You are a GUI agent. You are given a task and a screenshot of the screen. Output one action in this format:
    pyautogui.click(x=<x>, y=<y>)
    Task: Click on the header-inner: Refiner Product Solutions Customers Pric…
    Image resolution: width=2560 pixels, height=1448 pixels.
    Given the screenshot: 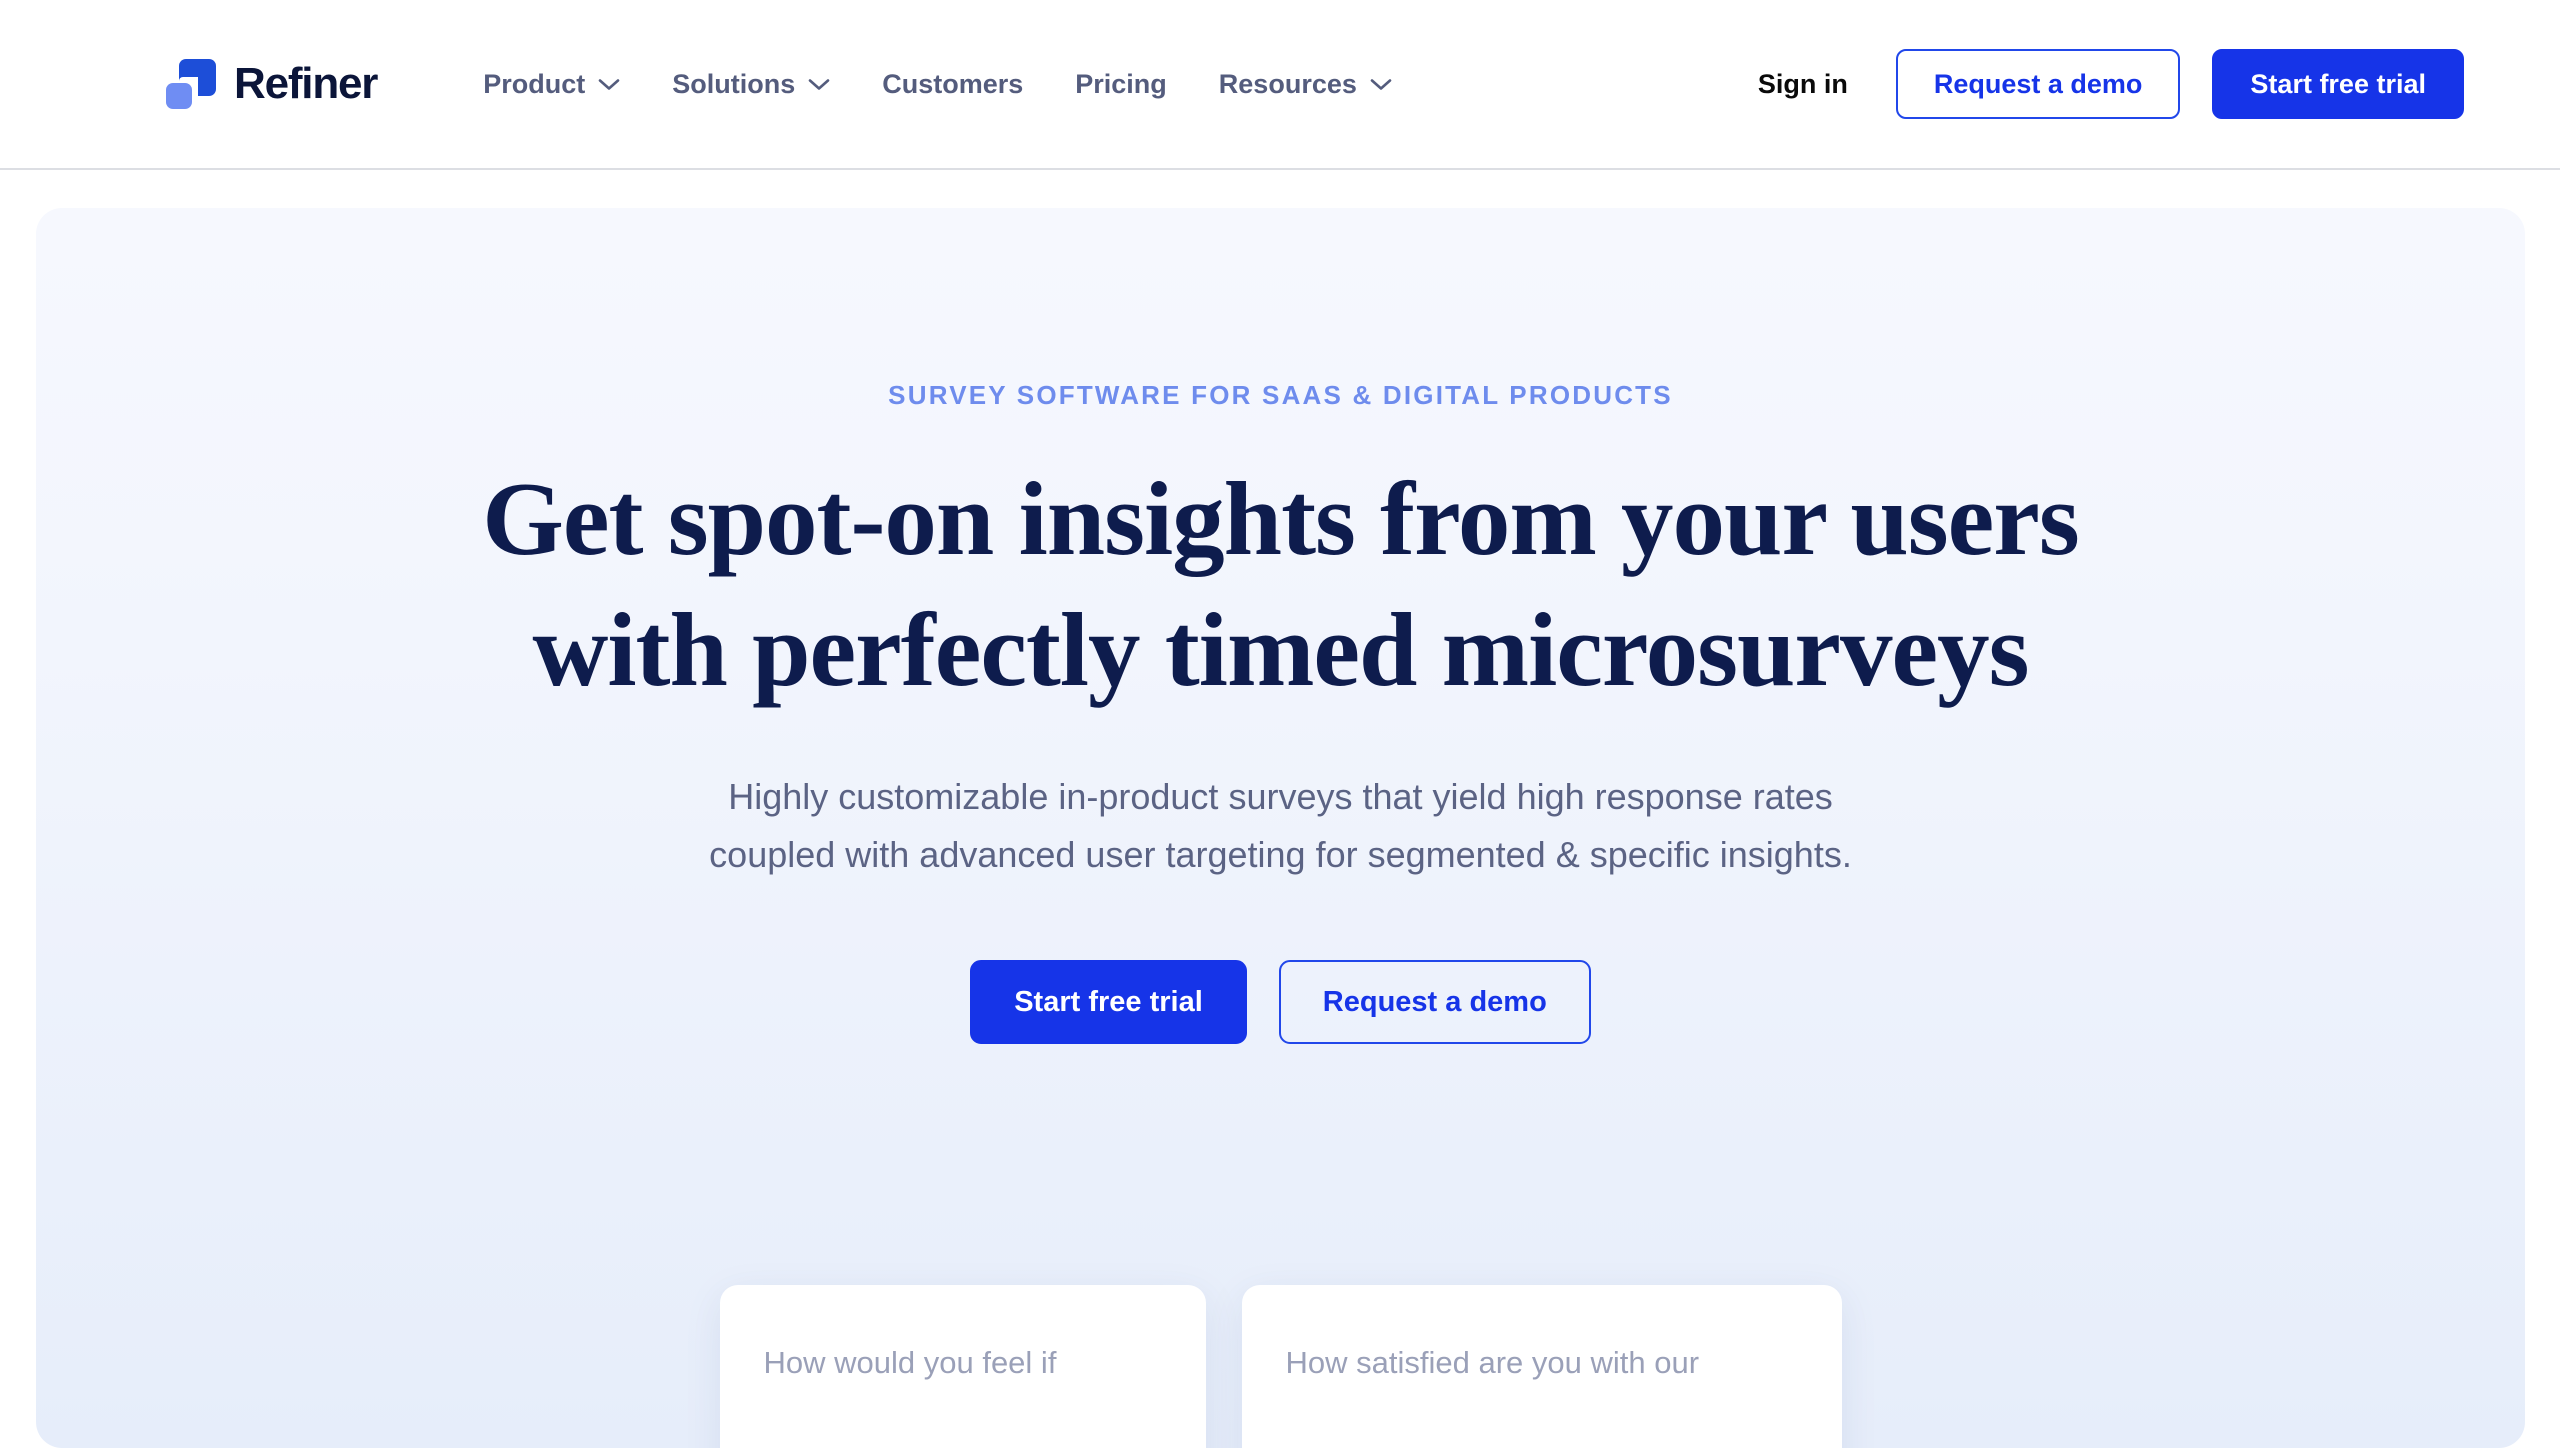 What is the action you would take?
    pyautogui.click(x=1280, y=84)
    